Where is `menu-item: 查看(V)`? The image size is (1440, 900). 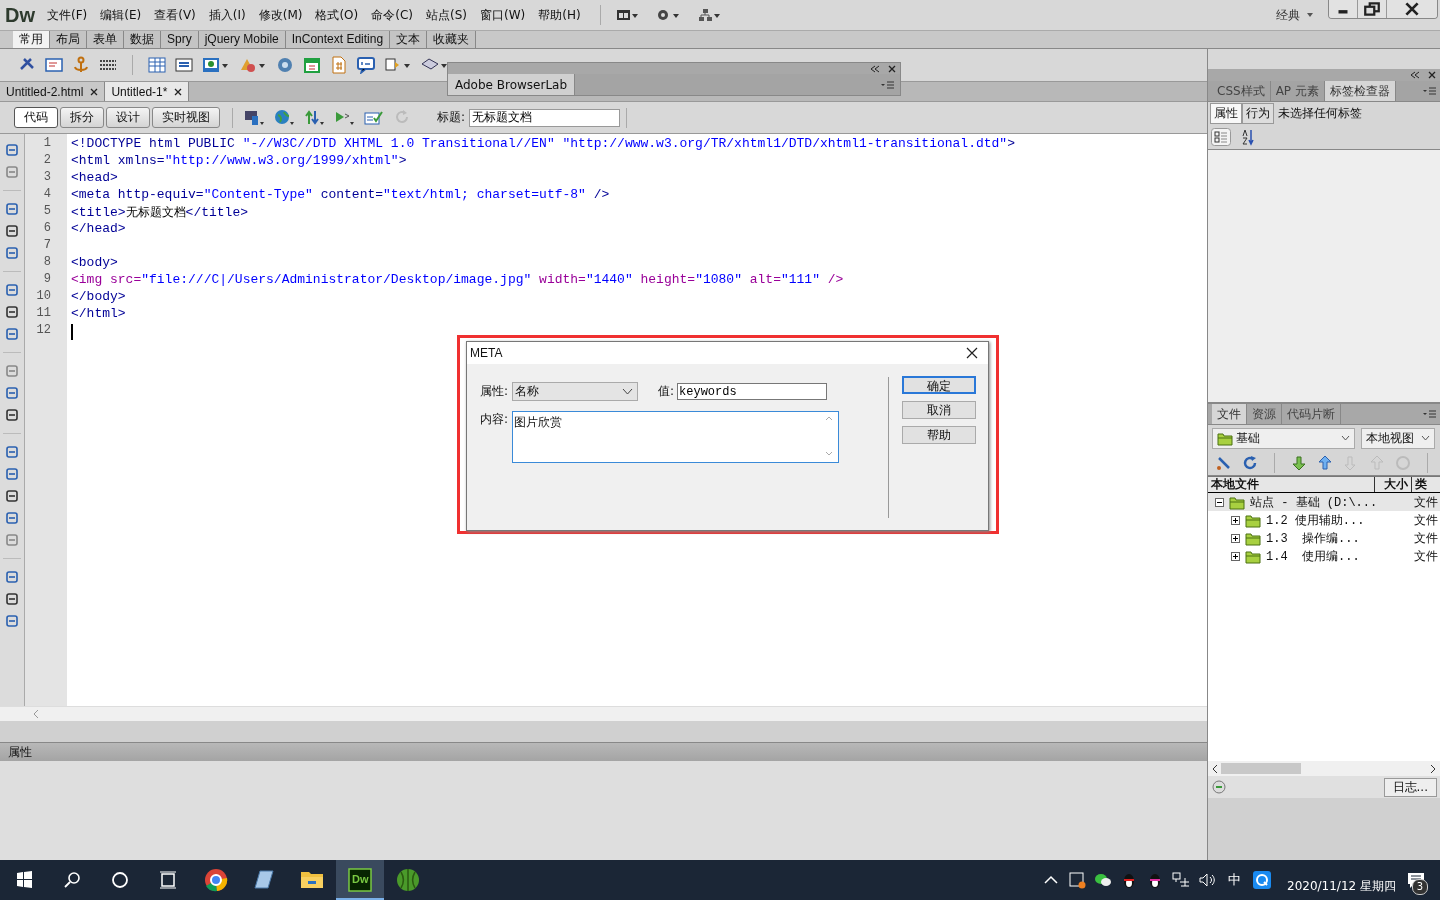
menu-item: 查看(V) is located at coordinates (175, 15).